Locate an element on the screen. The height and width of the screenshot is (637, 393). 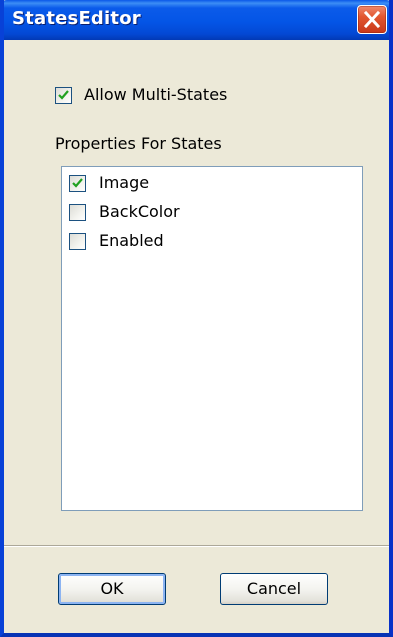
close-button is located at coordinates (372, 19).